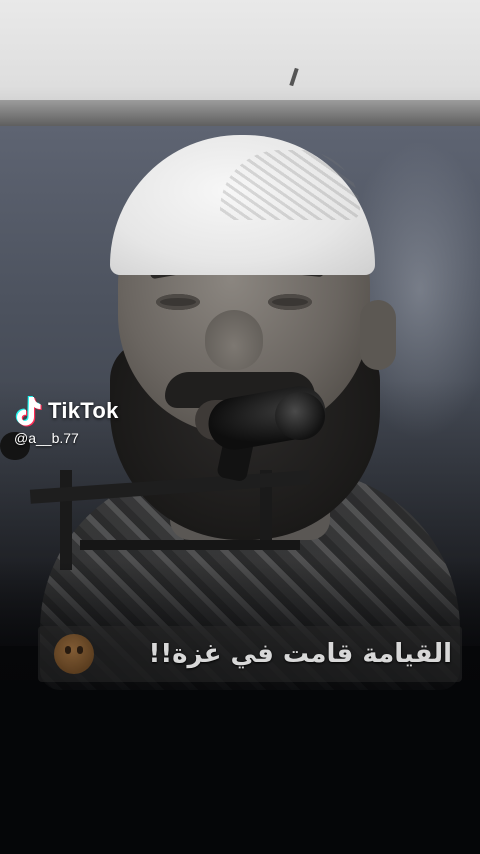 The image size is (480, 854). What do you see at coordinates (240, 114) in the screenshot?
I see `ceiling-trim` at bounding box center [240, 114].